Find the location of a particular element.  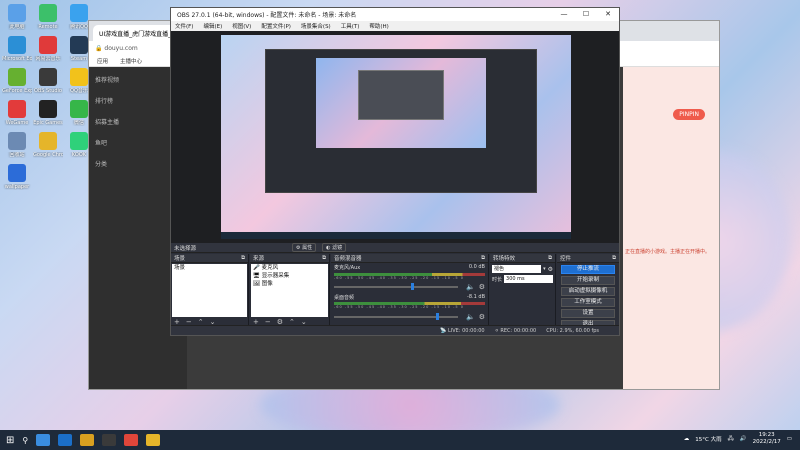

notification-icon: ▭ is located at coordinates (789, 439).